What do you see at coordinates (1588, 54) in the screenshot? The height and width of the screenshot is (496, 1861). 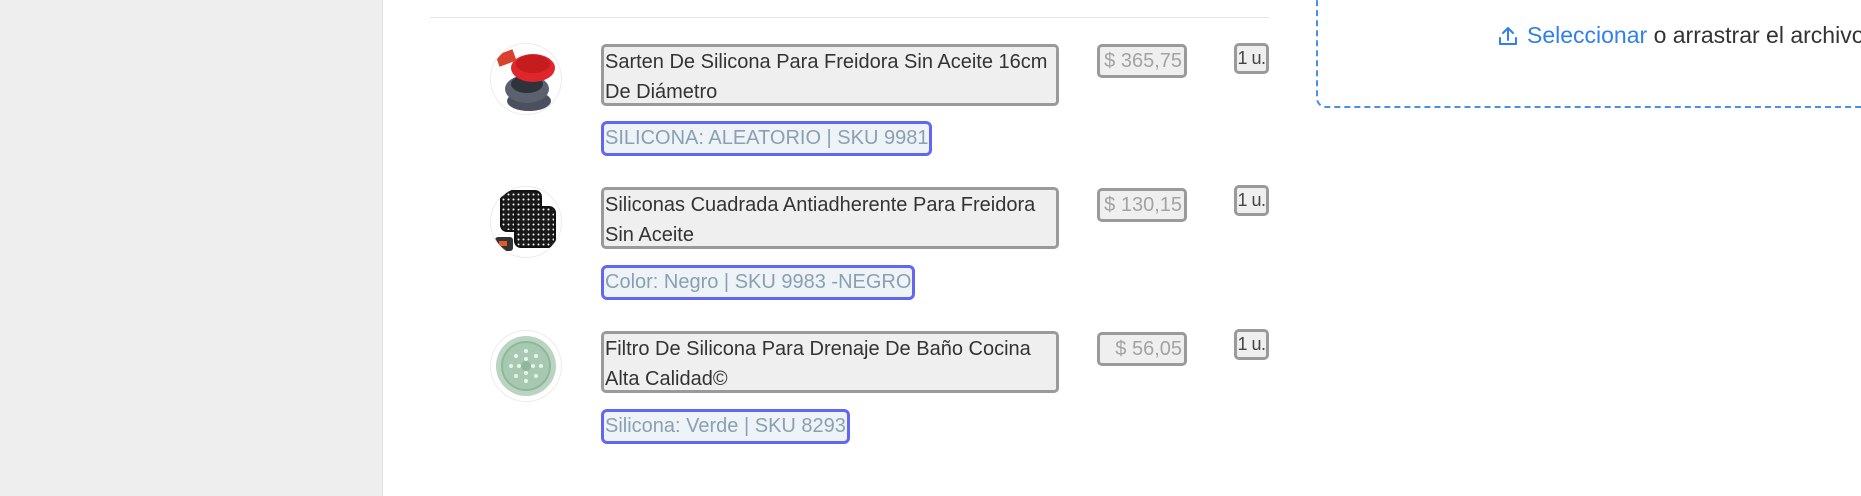 I see `file-dropzone` at bounding box center [1588, 54].